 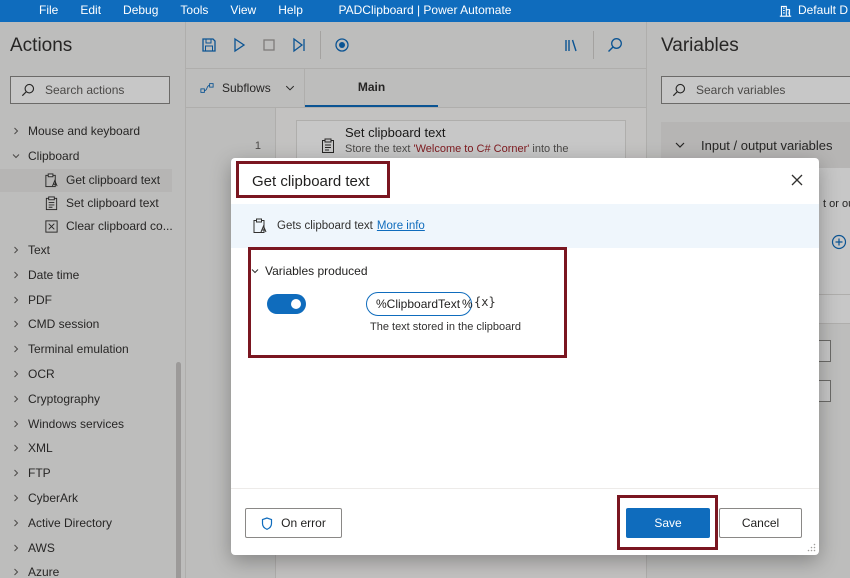 I want to click on menu-debug: Debug, so click(x=140, y=11).